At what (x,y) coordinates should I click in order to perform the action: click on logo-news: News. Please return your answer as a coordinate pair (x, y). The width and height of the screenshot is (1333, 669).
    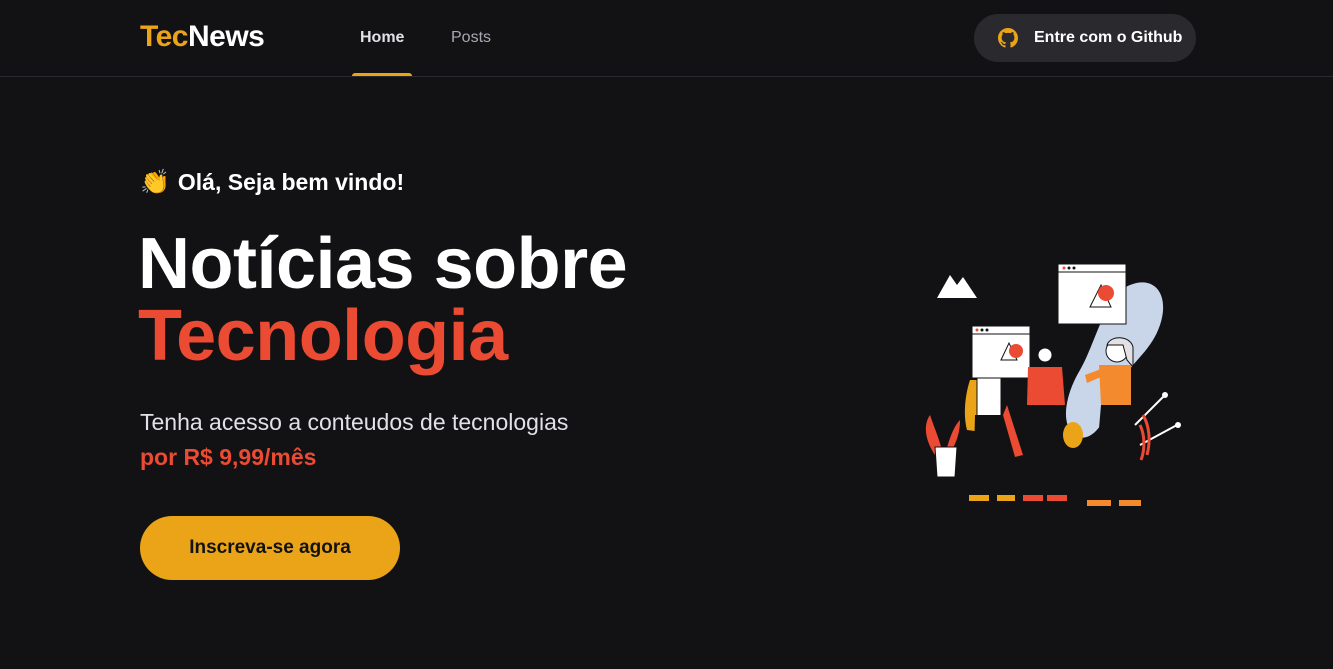
    Looking at the image, I should click on (226, 36).